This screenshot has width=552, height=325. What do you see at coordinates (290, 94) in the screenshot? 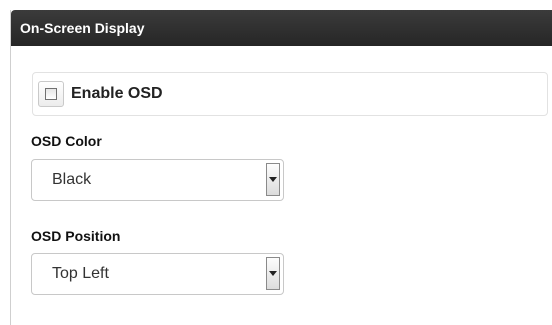
I see `enable-osd-row: Enable OSD` at bounding box center [290, 94].